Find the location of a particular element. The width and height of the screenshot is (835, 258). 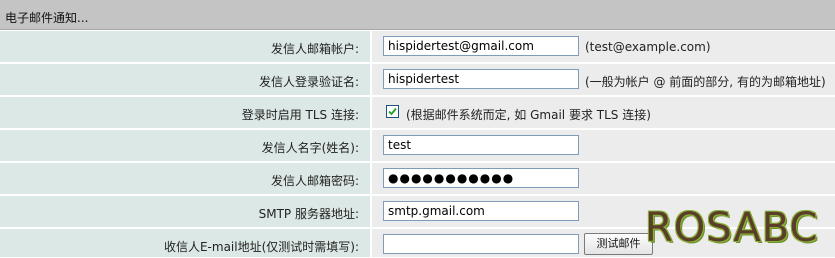

row-password: 发信人邮箱密码: ●●●●●●●●●●● is located at coordinates (417, 179).